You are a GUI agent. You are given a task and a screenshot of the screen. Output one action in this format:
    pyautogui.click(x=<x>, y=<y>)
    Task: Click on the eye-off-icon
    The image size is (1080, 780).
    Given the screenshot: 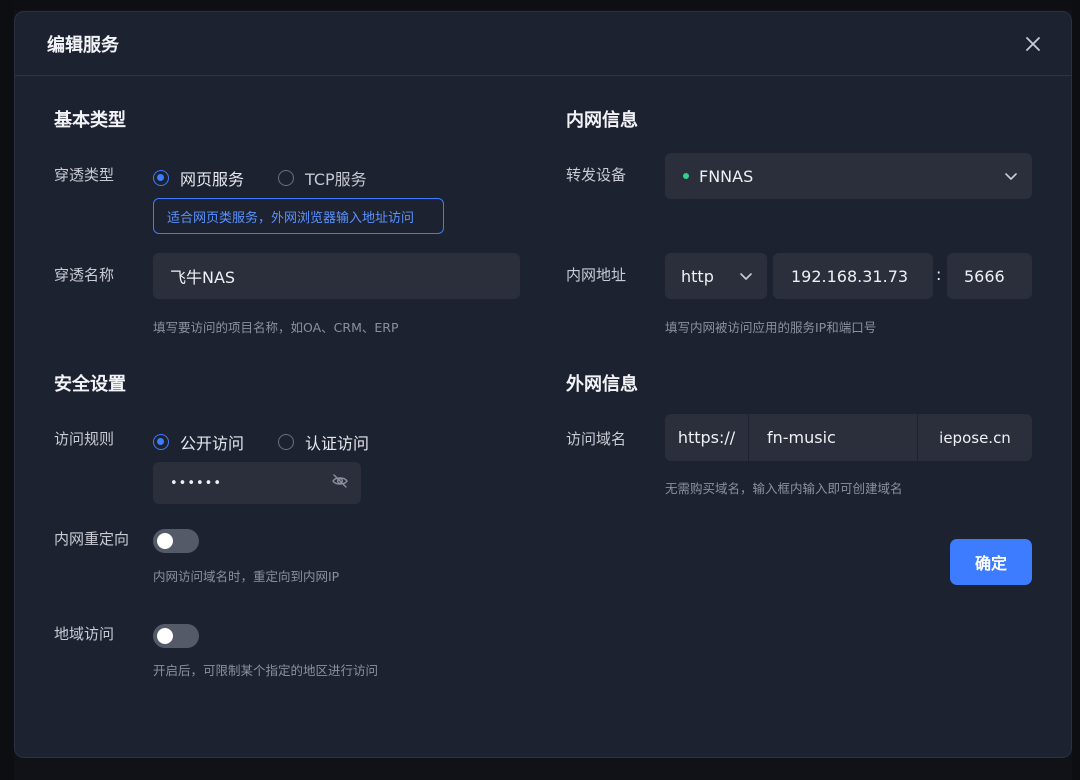 What is the action you would take?
    pyautogui.click(x=340, y=481)
    